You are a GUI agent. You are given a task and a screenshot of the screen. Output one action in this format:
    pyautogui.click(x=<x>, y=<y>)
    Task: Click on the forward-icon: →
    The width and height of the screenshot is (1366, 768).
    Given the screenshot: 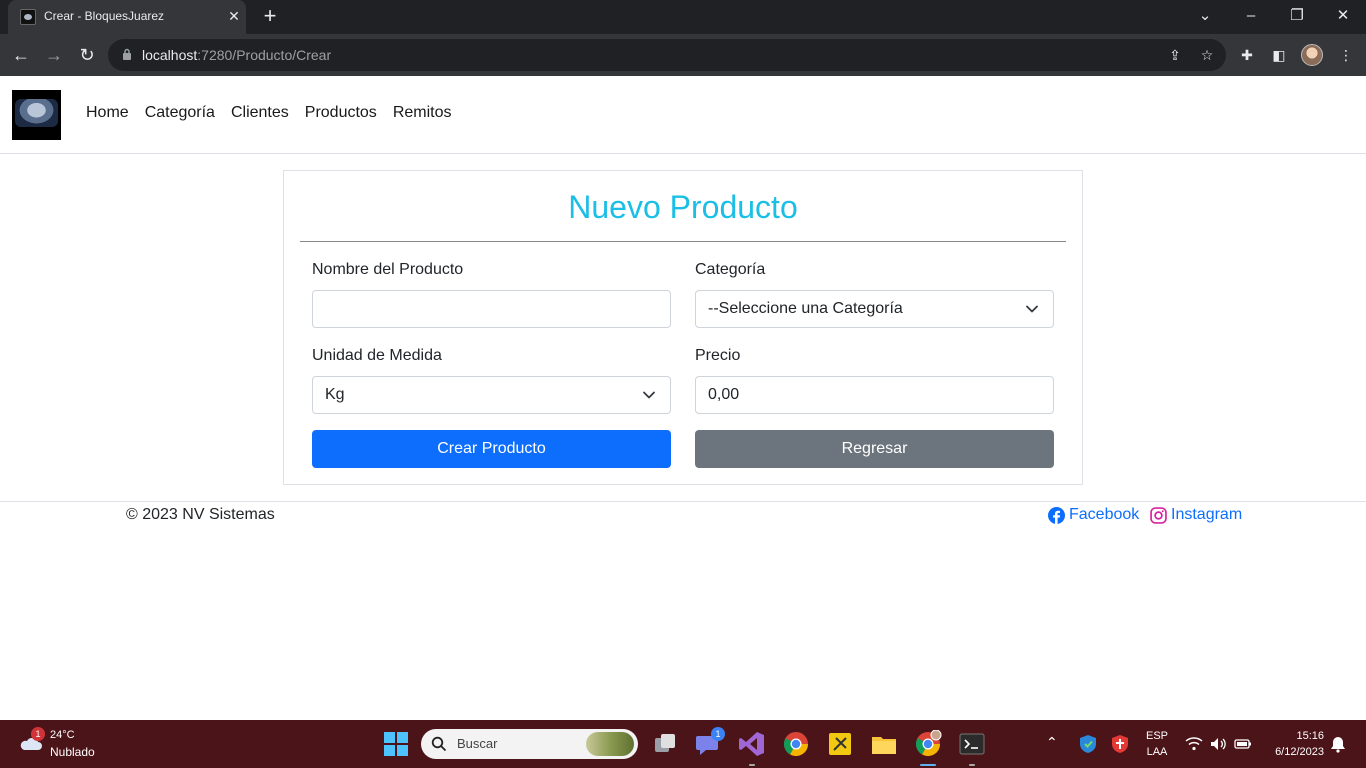 What is the action you would take?
    pyautogui.click(x=54, y=55)
    